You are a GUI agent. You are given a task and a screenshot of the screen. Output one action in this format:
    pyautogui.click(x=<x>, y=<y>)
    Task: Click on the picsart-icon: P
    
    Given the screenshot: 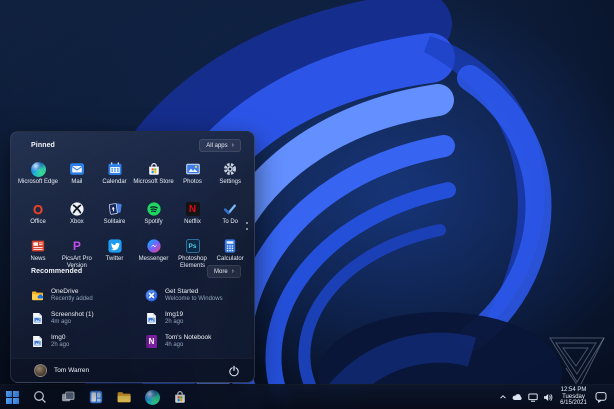 What is the action you would take?
    pyautogui.click(x=76, y=246)
    